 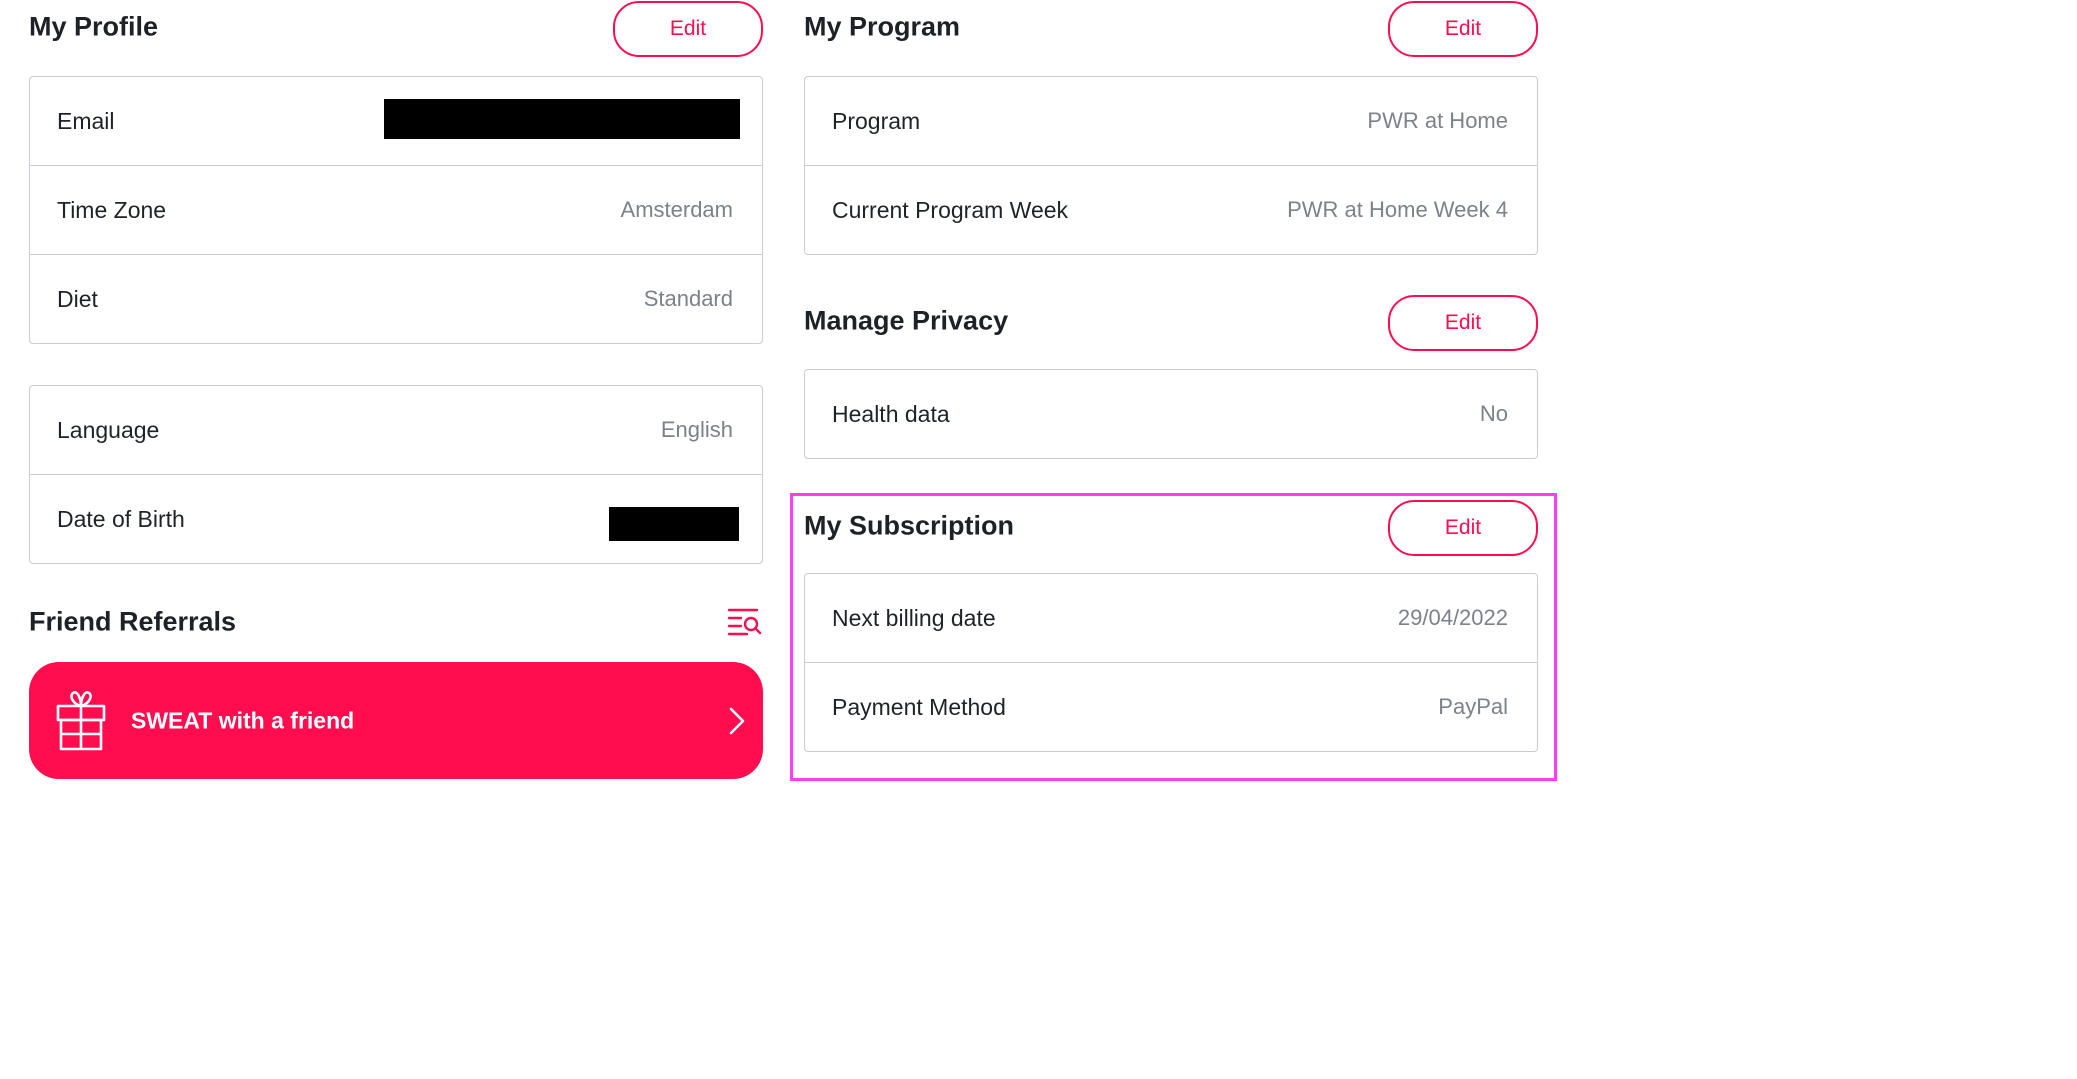 I want to click on profile-row-language: Language English, so click(x=396, y=430).